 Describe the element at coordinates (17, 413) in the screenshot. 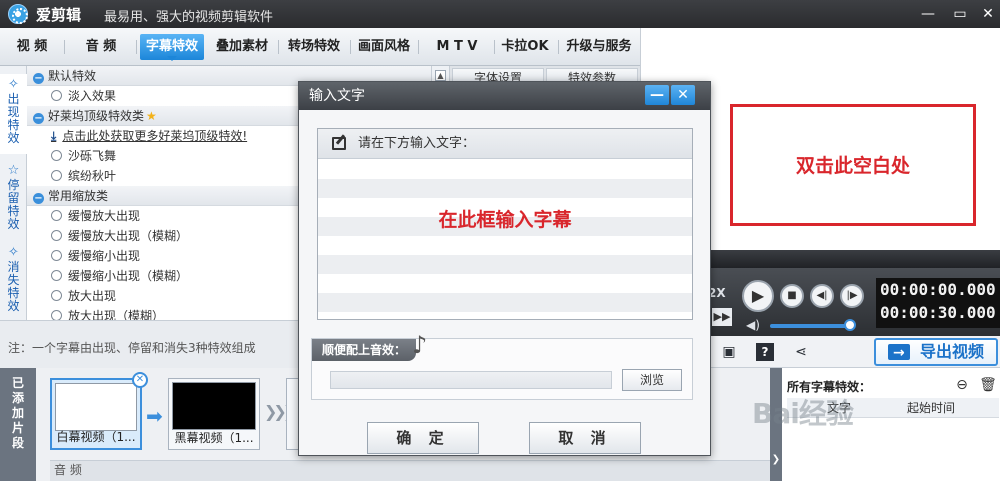

I see `added-clips-text: 已添加片段` at that location.